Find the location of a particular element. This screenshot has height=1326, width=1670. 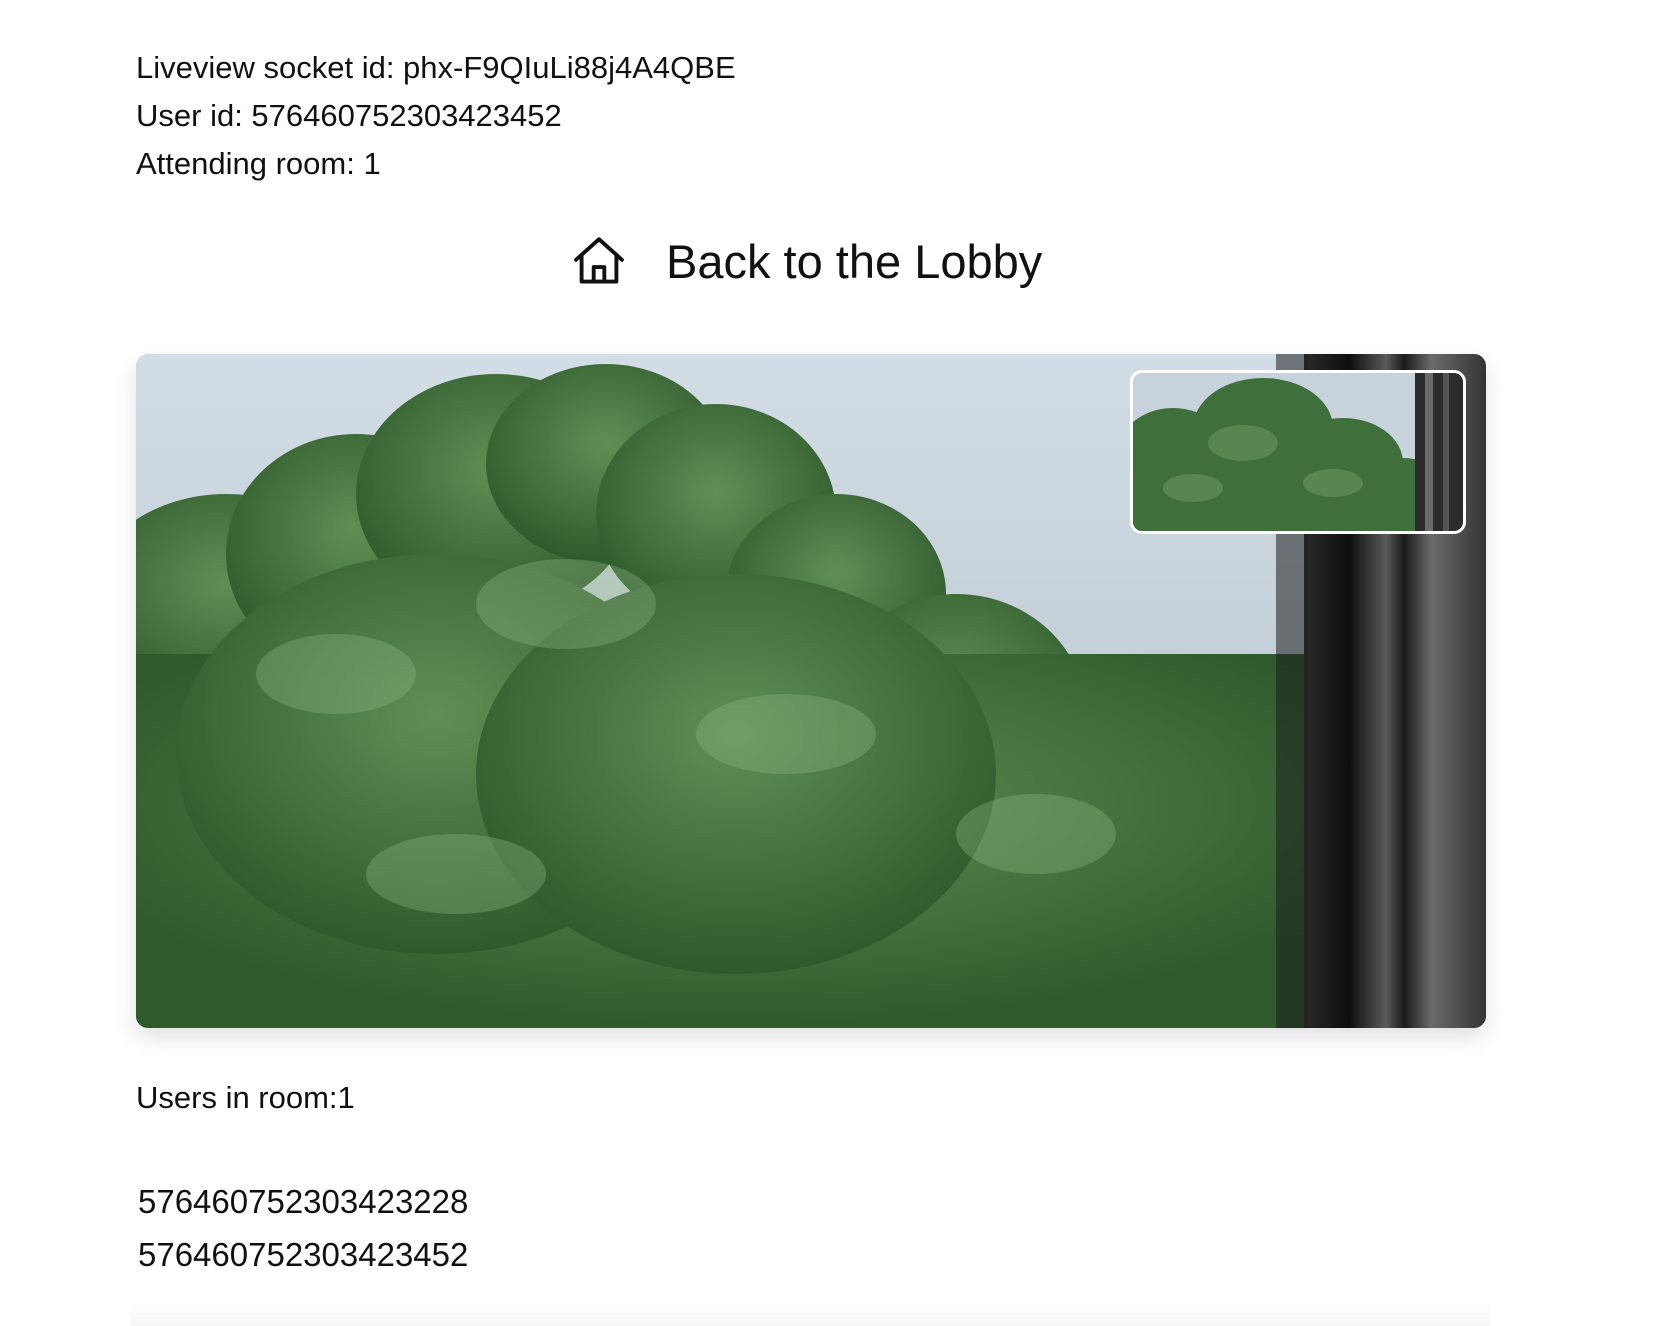

list-item: 576460752303423452 is located at coordinates (303, 1254).